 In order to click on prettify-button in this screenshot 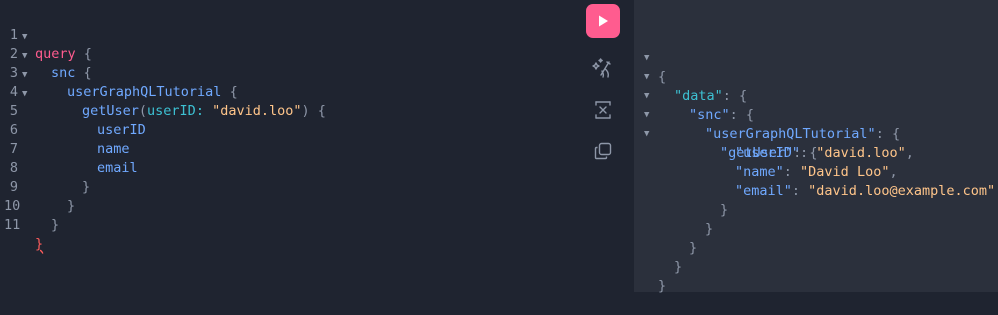, I will do `click(603, 68)`.